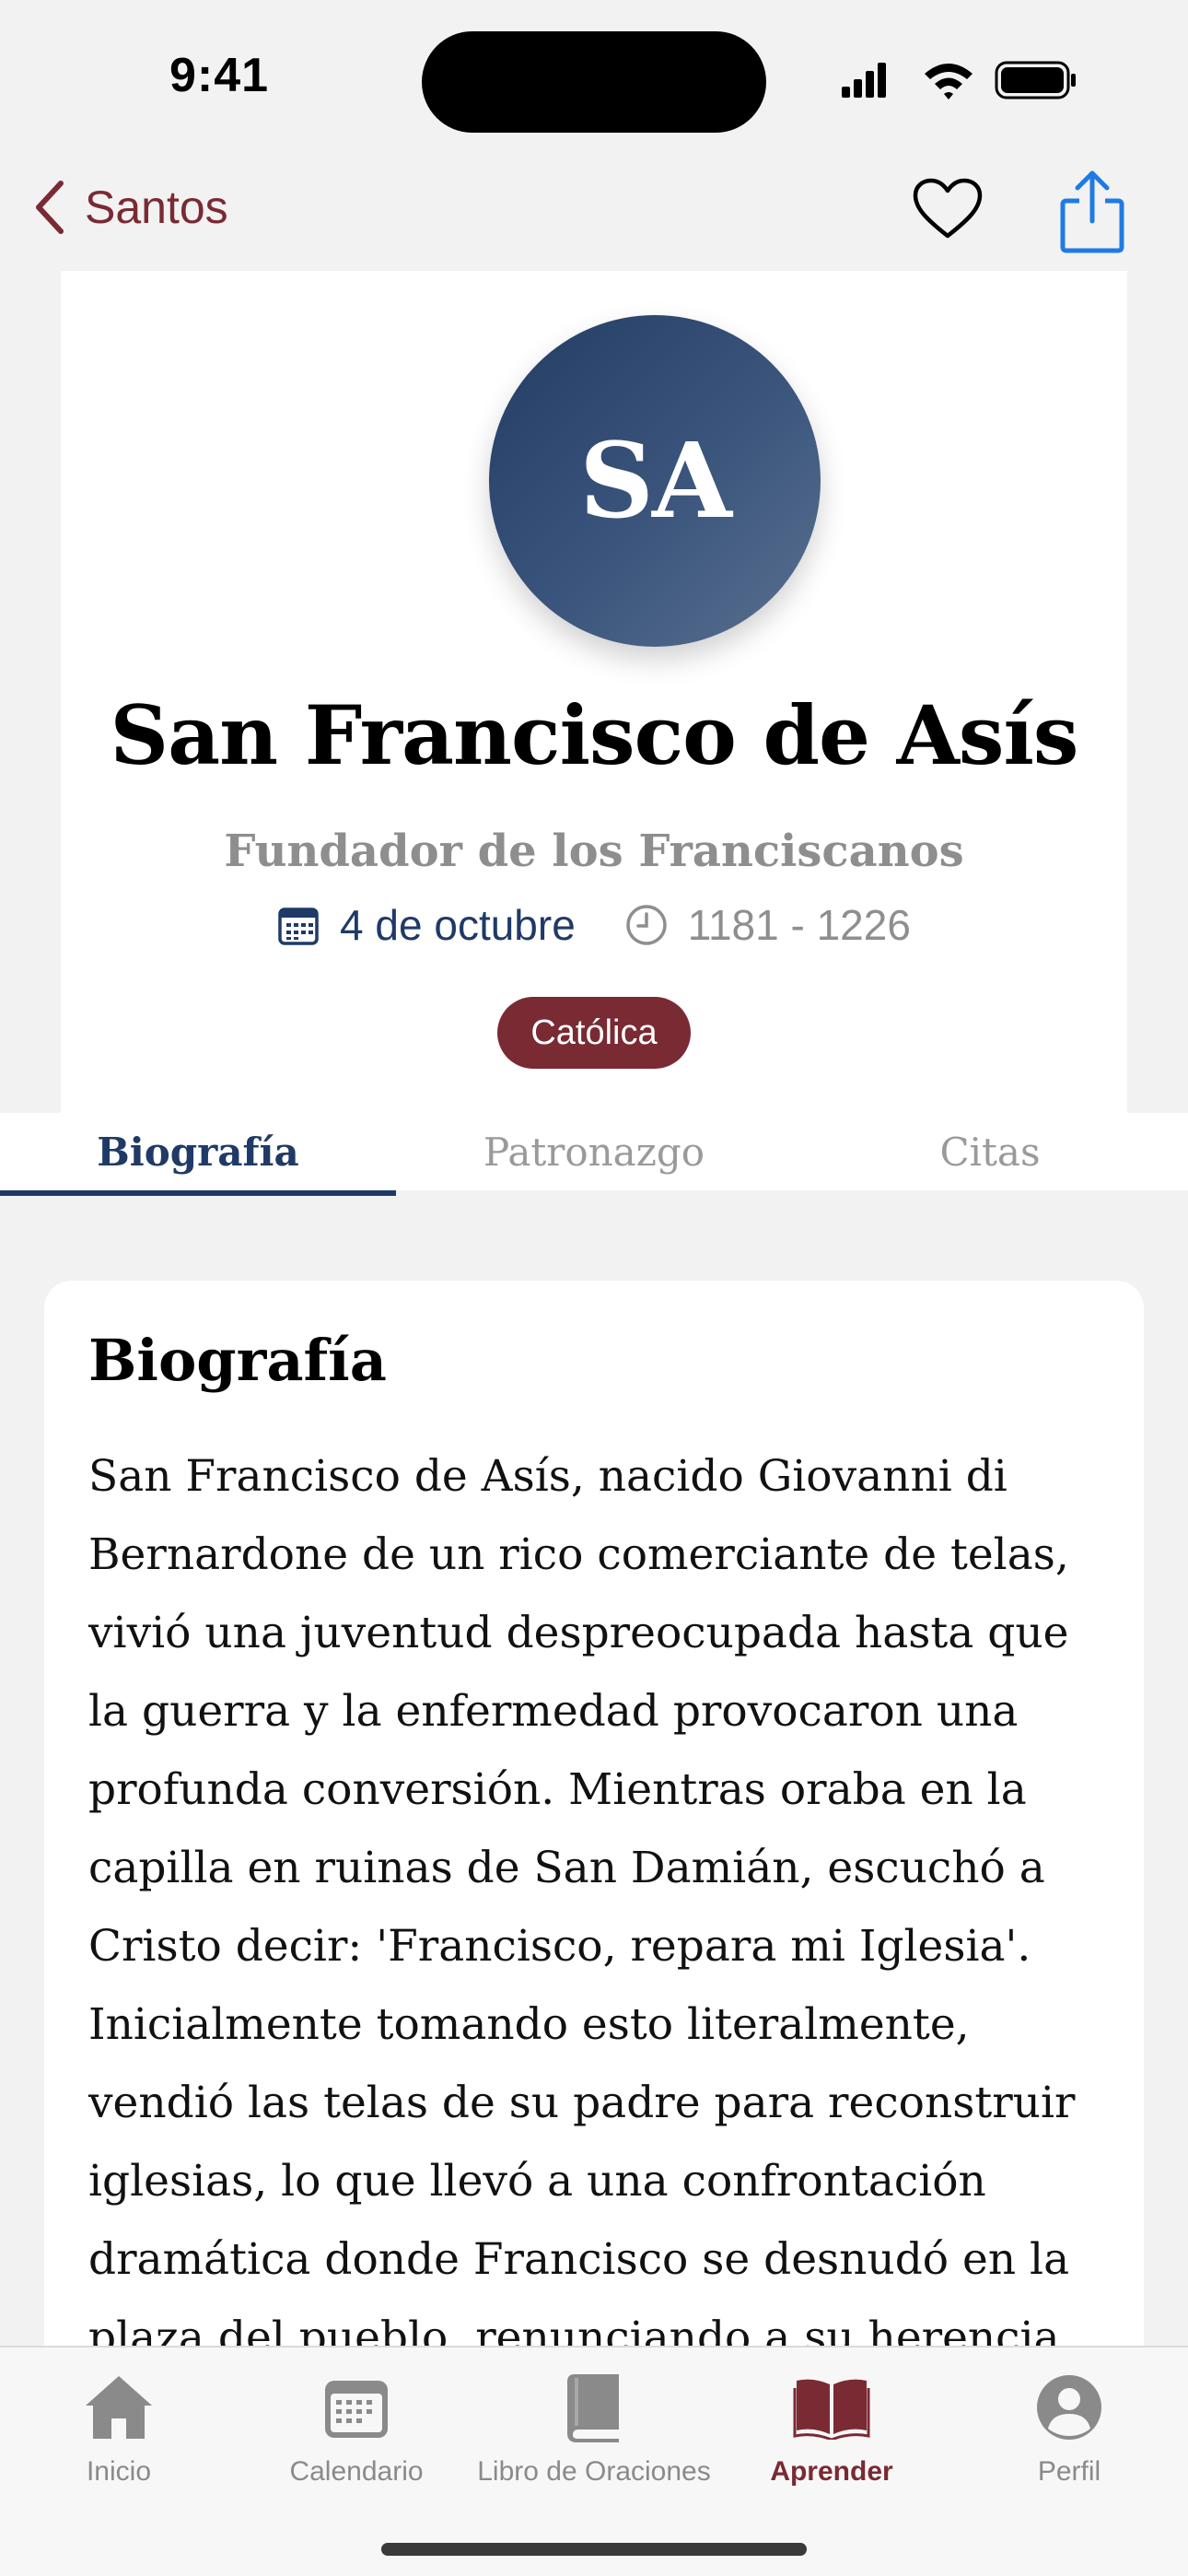 The width and height of the screenshot is (1188, 2576). Describe the element at coordinates (594, 82) in the screenshot. I see `dynamic-island` at that location.